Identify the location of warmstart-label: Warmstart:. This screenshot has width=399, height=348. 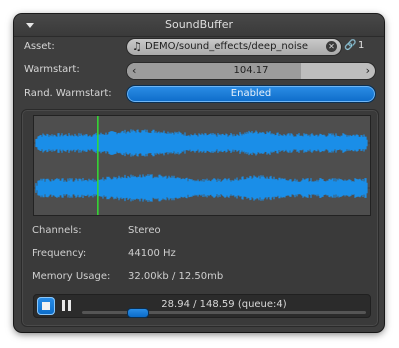
(52, 69).